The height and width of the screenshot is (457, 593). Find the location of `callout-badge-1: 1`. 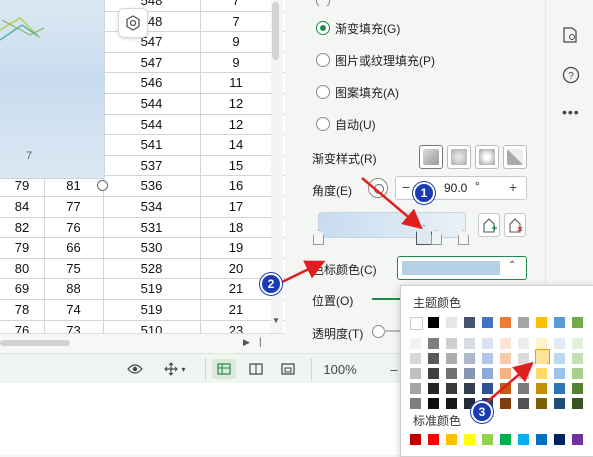

callout-badge-1: 1 is located at coordinates (424, 193).